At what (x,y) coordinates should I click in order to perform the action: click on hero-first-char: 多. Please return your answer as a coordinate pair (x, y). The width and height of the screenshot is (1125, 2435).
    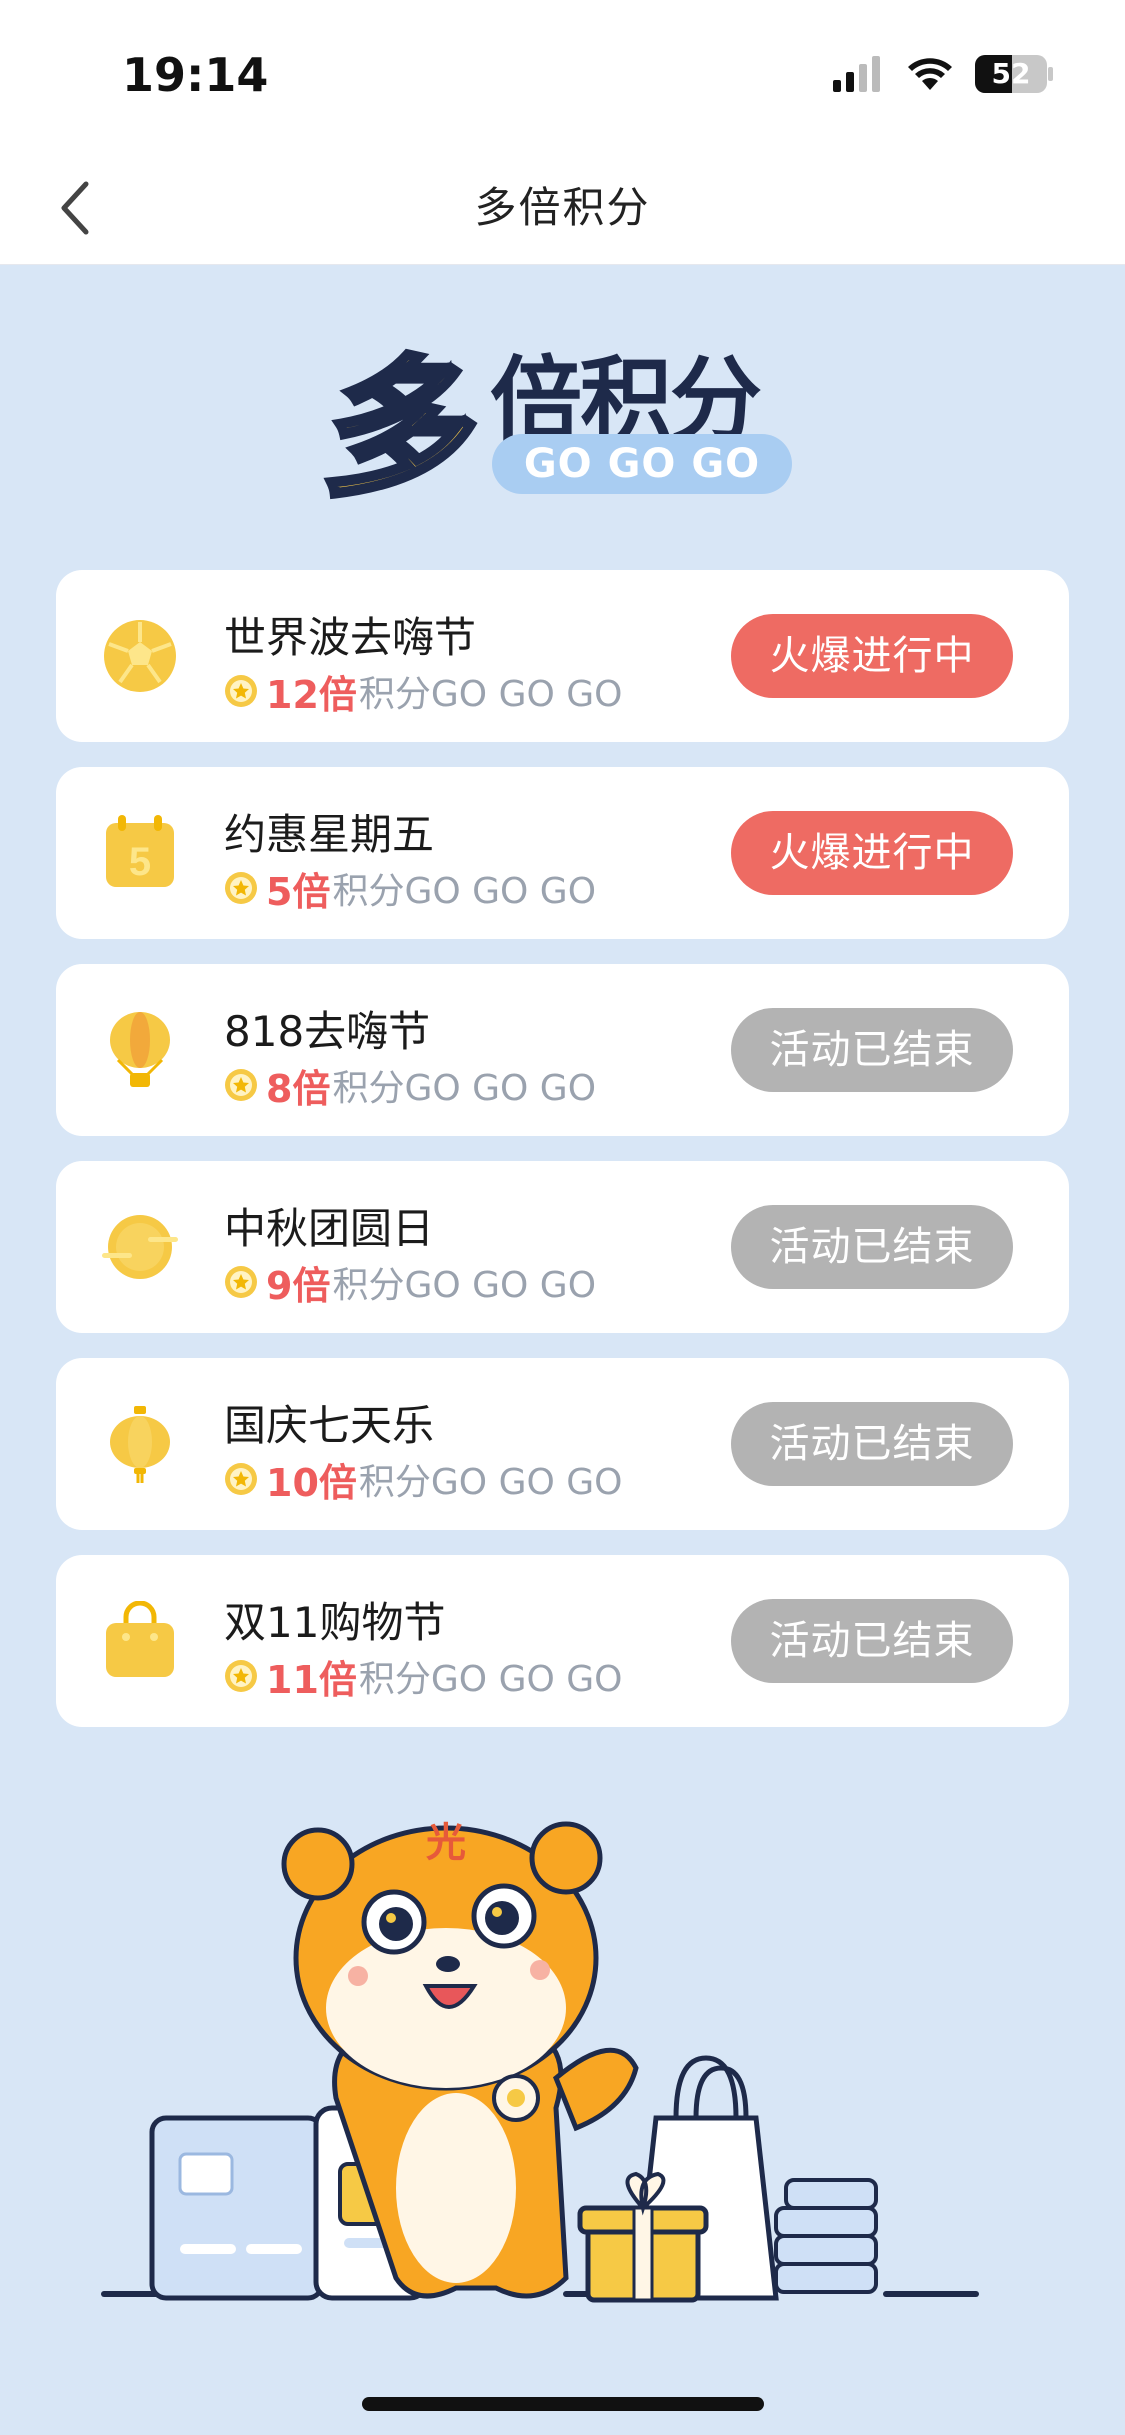
    Looking at the image, I should click on (403, 430).